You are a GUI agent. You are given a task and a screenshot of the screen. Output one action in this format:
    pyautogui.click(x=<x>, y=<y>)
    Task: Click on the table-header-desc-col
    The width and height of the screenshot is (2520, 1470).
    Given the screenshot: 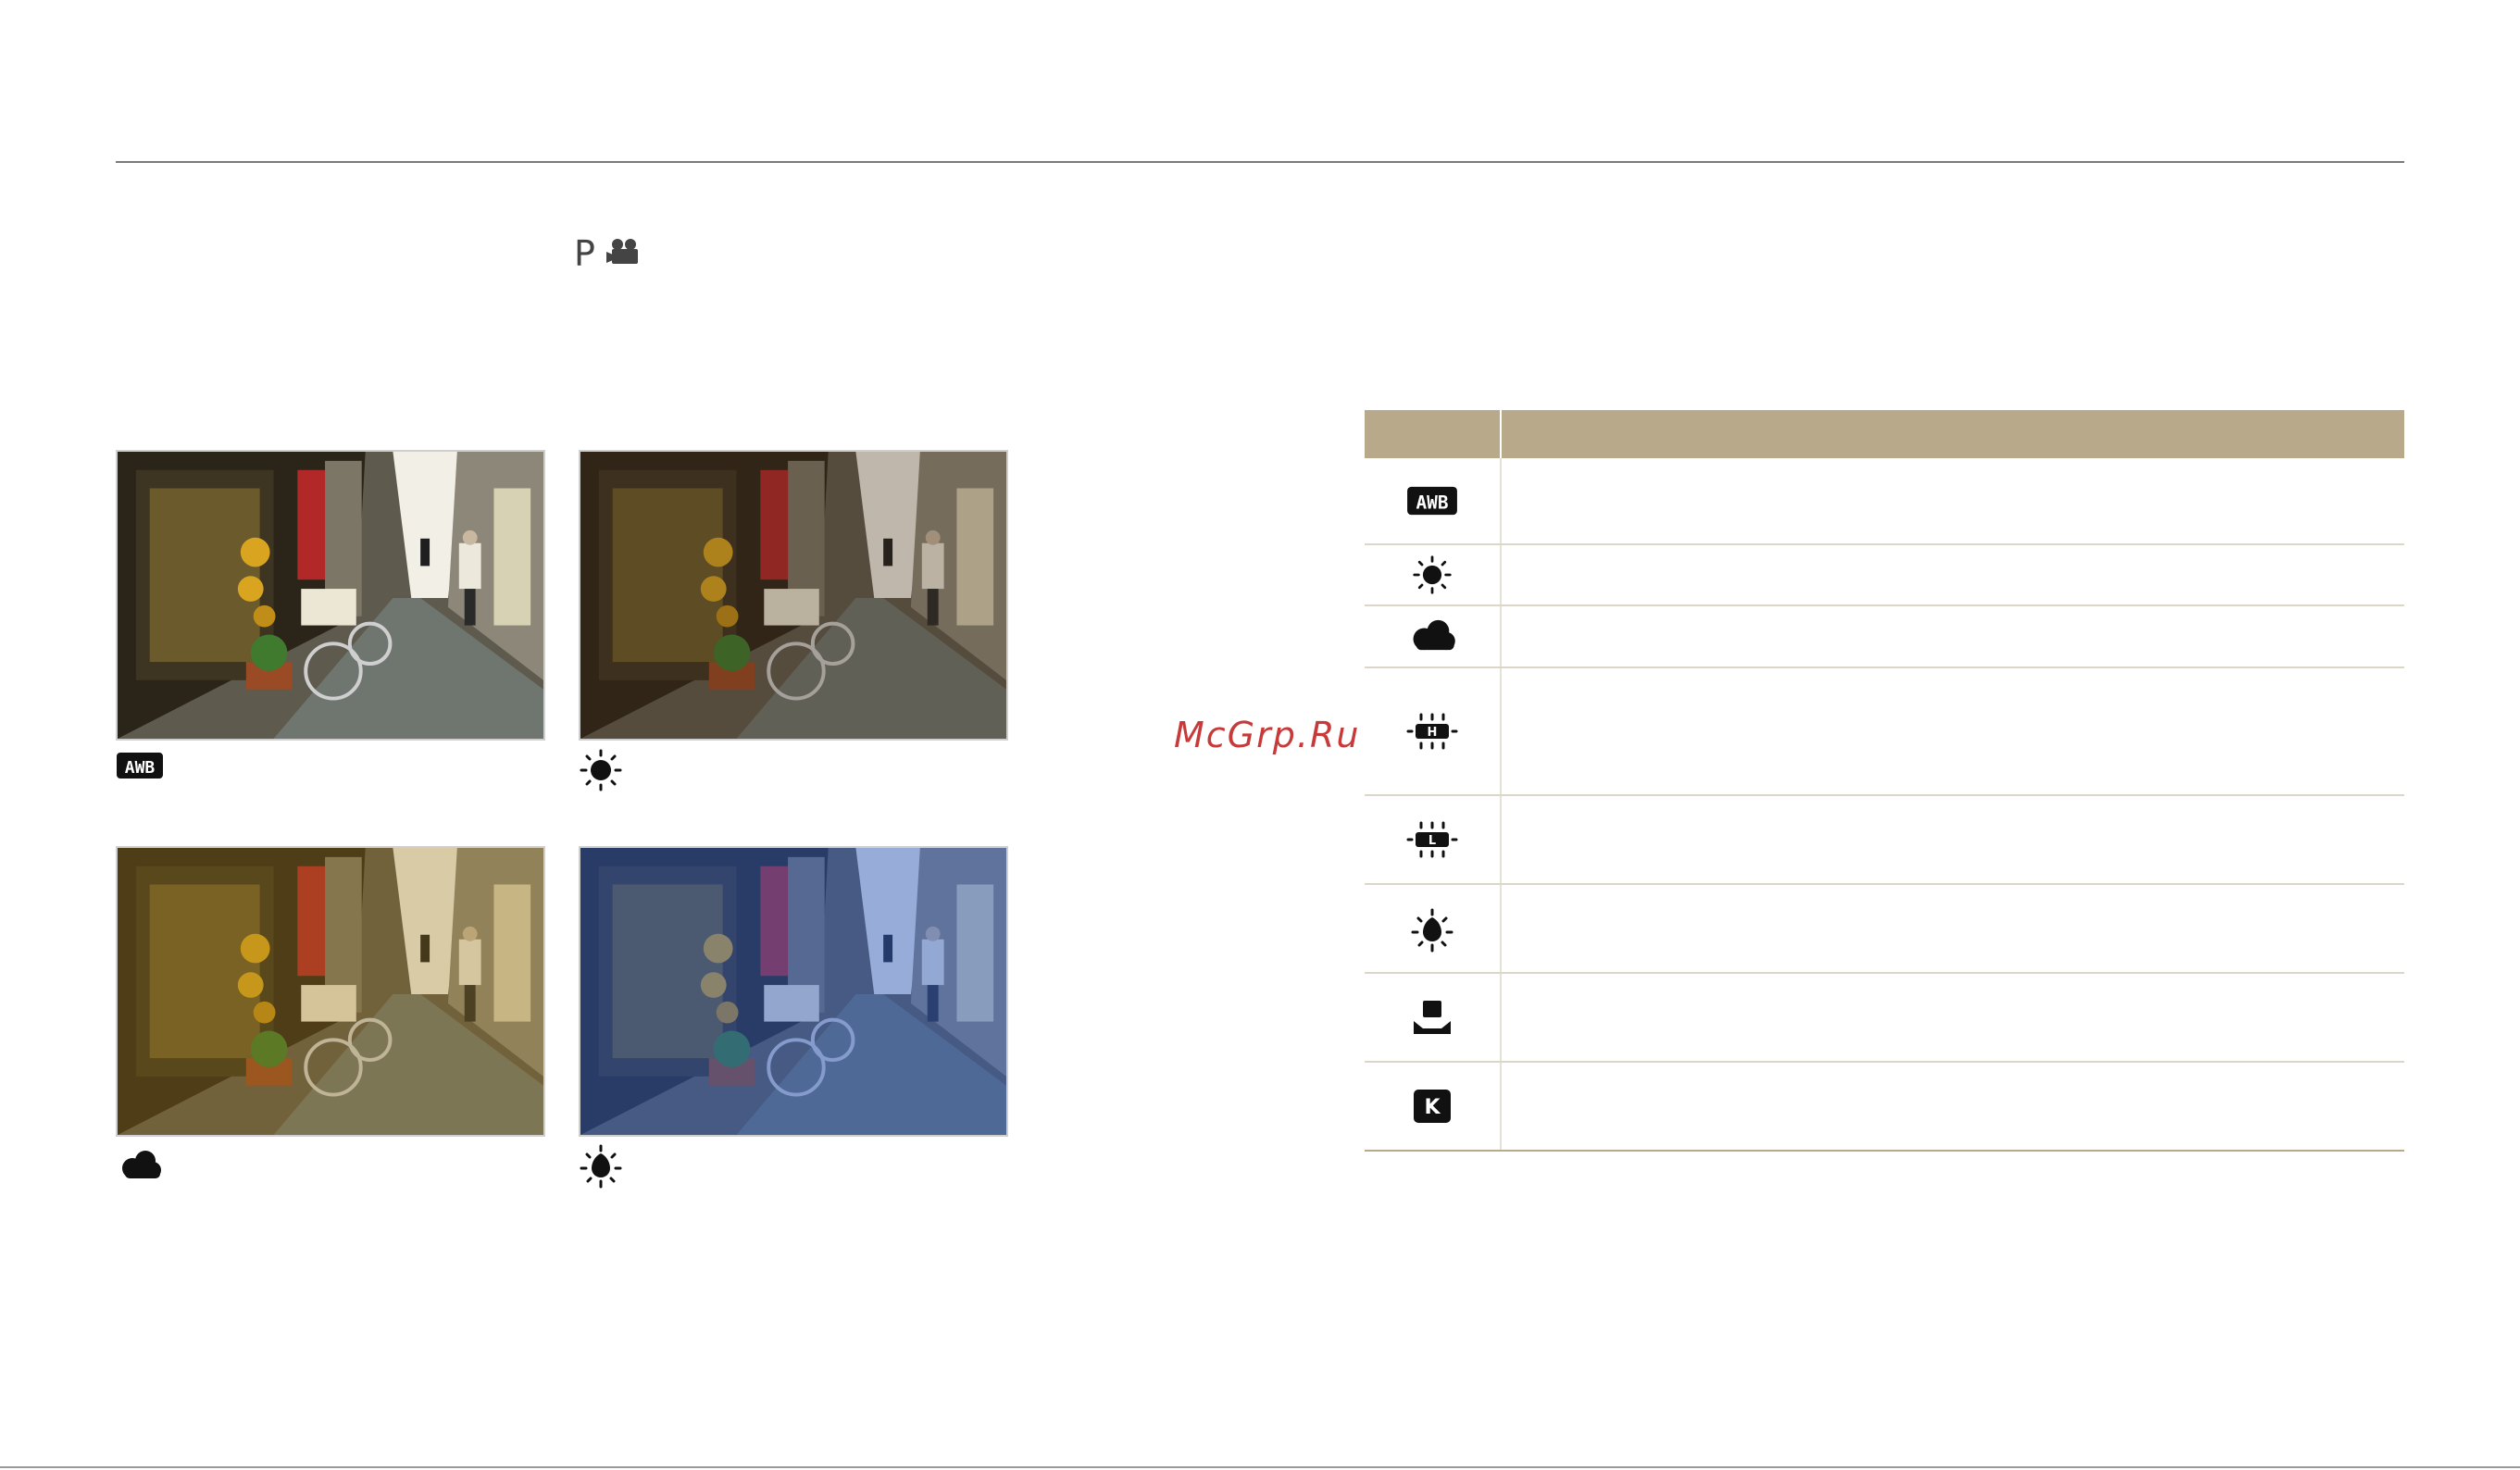 What is the action you would take?
    pyautogui.click(x=1953, y=434)
    